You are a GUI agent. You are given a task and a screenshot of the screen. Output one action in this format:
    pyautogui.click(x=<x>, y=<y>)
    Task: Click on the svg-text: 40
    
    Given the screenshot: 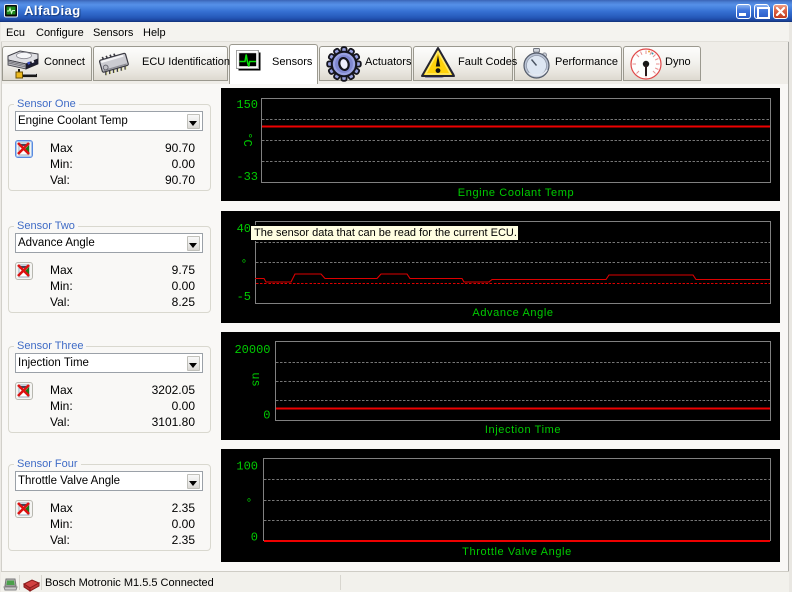 What is the action you would take?
    pyautogui.click(x=244, y=229)
    